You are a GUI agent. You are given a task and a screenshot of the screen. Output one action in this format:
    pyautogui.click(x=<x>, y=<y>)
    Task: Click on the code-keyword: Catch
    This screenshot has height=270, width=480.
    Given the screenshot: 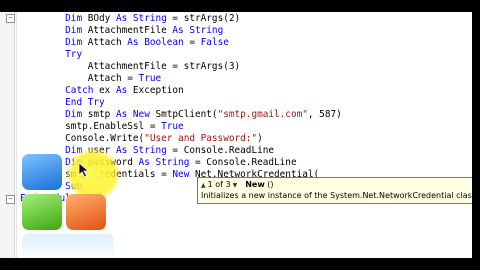 What is the action you would take?
    pyautogui.click(x=82, y=90)
    